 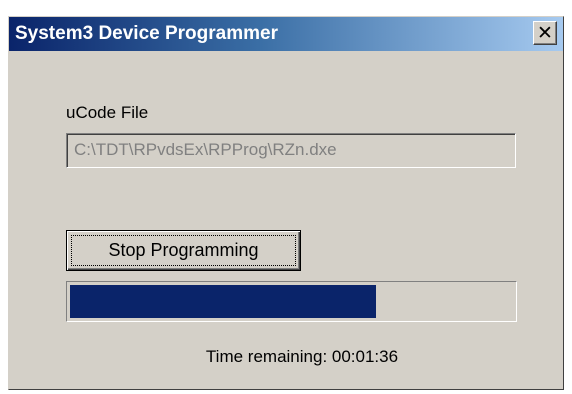 I want to click on ucode-file-field: C:\TDT\RPvdsEx\RPProg\RZn.dxe, so click(x=291, y=150).